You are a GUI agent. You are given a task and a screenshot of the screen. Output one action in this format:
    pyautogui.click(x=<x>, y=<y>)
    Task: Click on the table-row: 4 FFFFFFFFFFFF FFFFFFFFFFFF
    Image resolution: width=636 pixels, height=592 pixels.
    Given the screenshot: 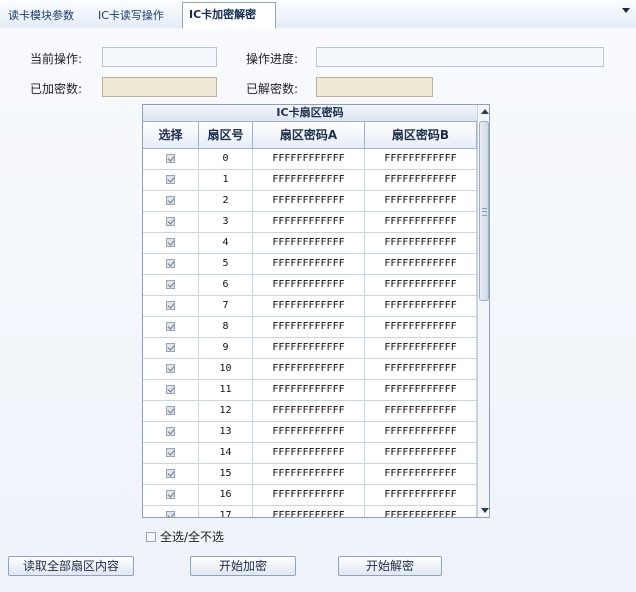 What is the action you would take?
    pyautogui.click(x=310, y=243)
    